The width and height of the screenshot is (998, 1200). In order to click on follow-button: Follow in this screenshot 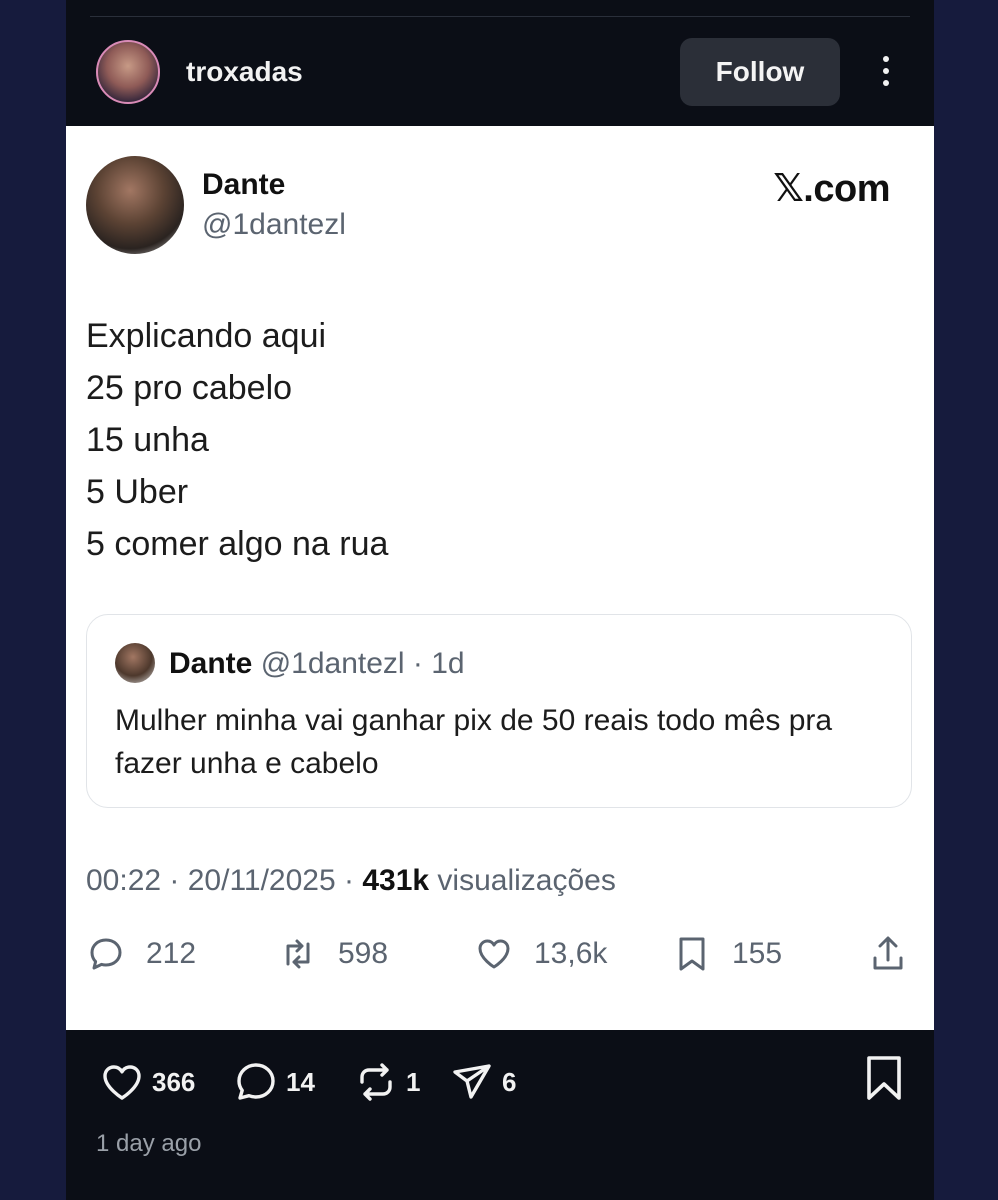, I will do `click(760, 72)`.